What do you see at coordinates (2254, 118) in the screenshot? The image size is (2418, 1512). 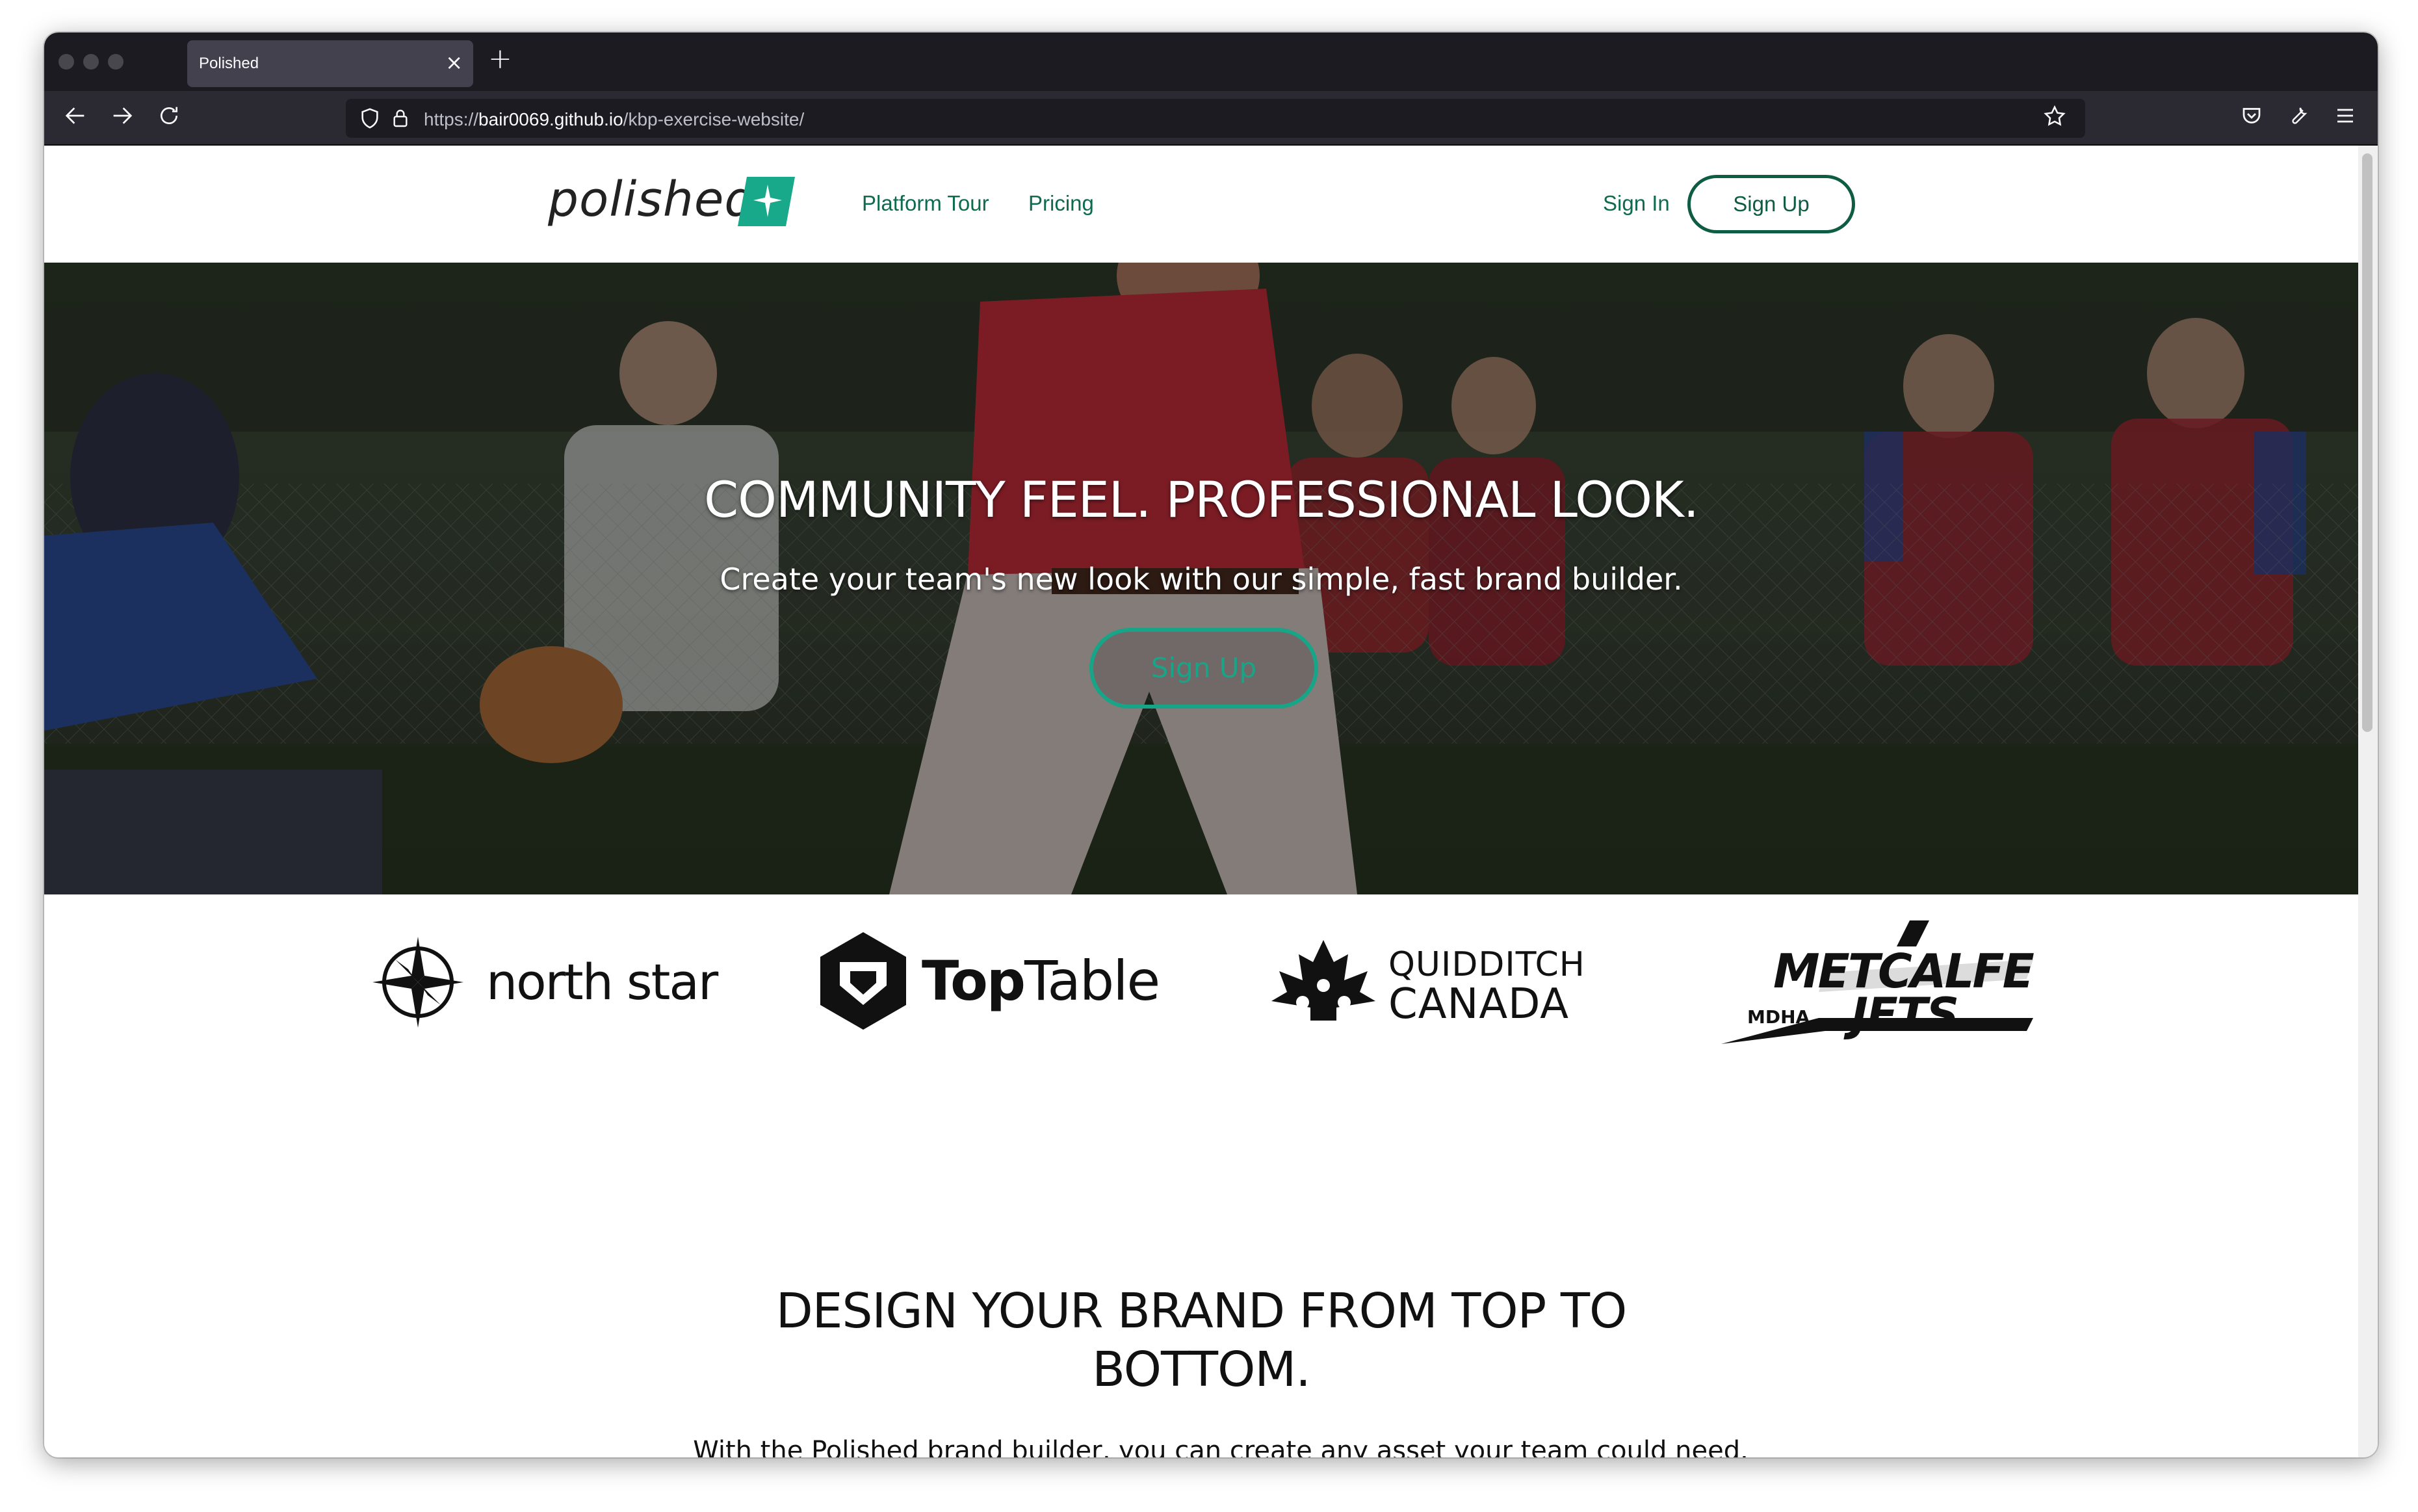 I see `pocket-icon` at bounding box center [2254, 118].